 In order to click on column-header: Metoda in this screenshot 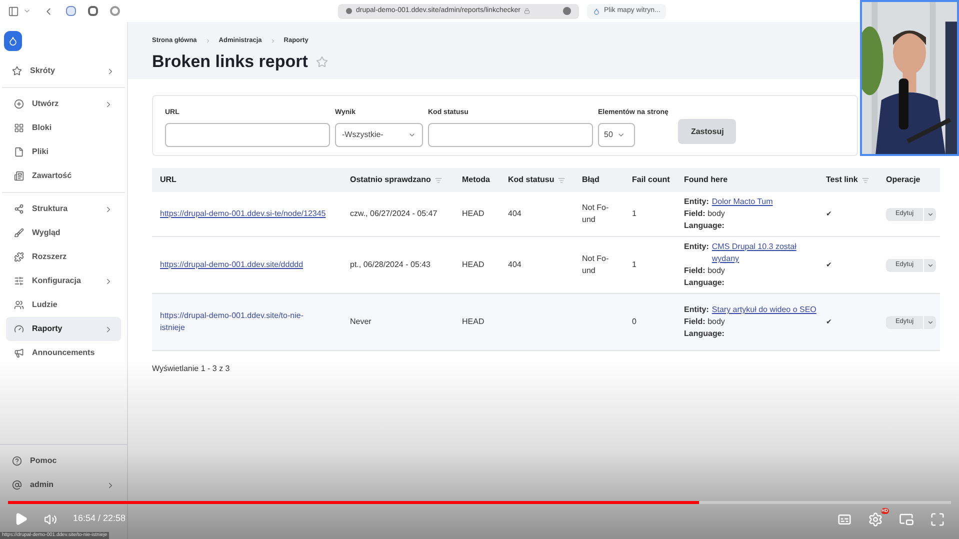, I will do `click(476, 180)`.